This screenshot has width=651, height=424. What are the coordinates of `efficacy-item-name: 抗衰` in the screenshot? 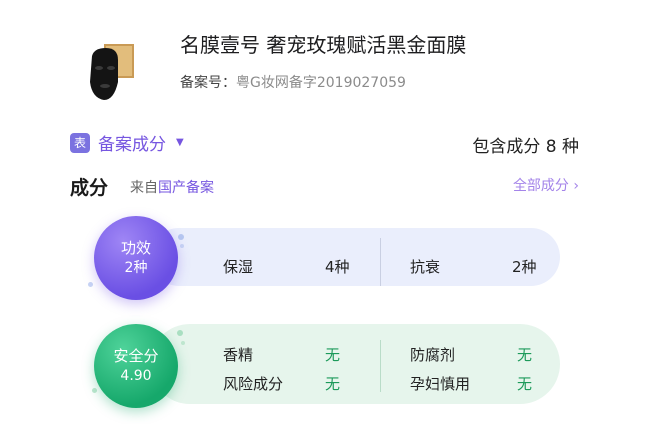 It's located at (425, 267).